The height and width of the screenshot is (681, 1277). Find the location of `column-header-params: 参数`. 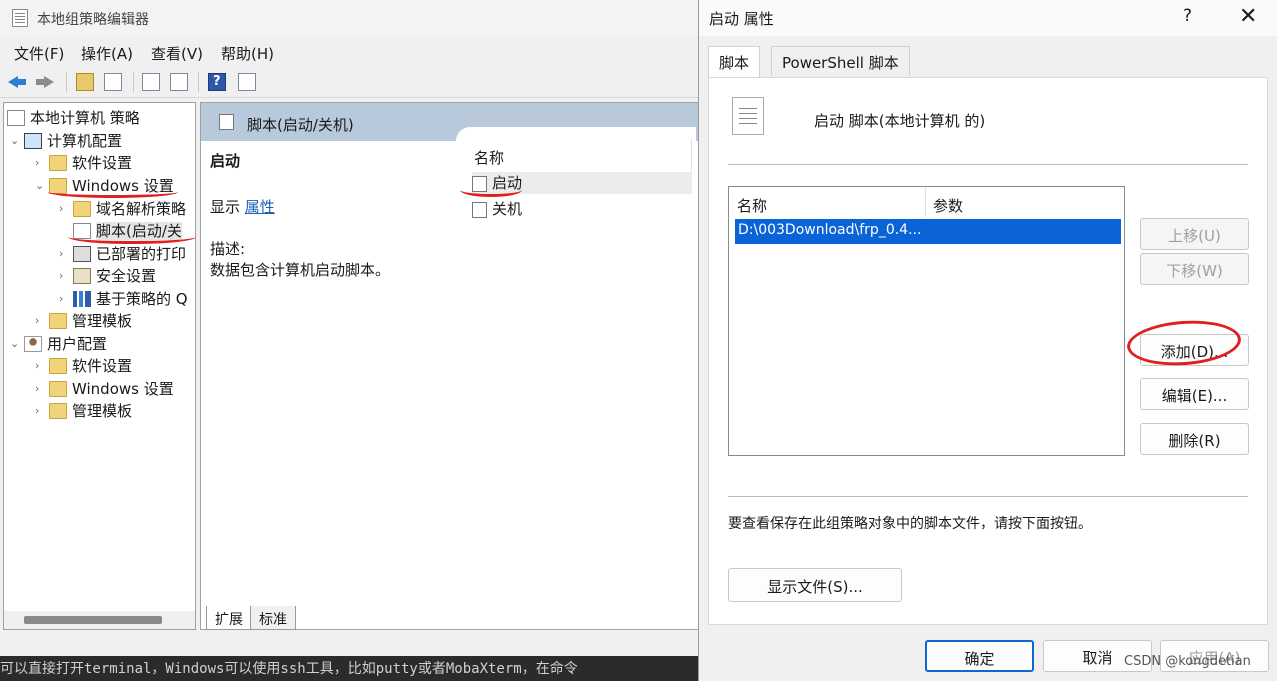

column-header-params: 参数 is located at coordinates (948, 205).